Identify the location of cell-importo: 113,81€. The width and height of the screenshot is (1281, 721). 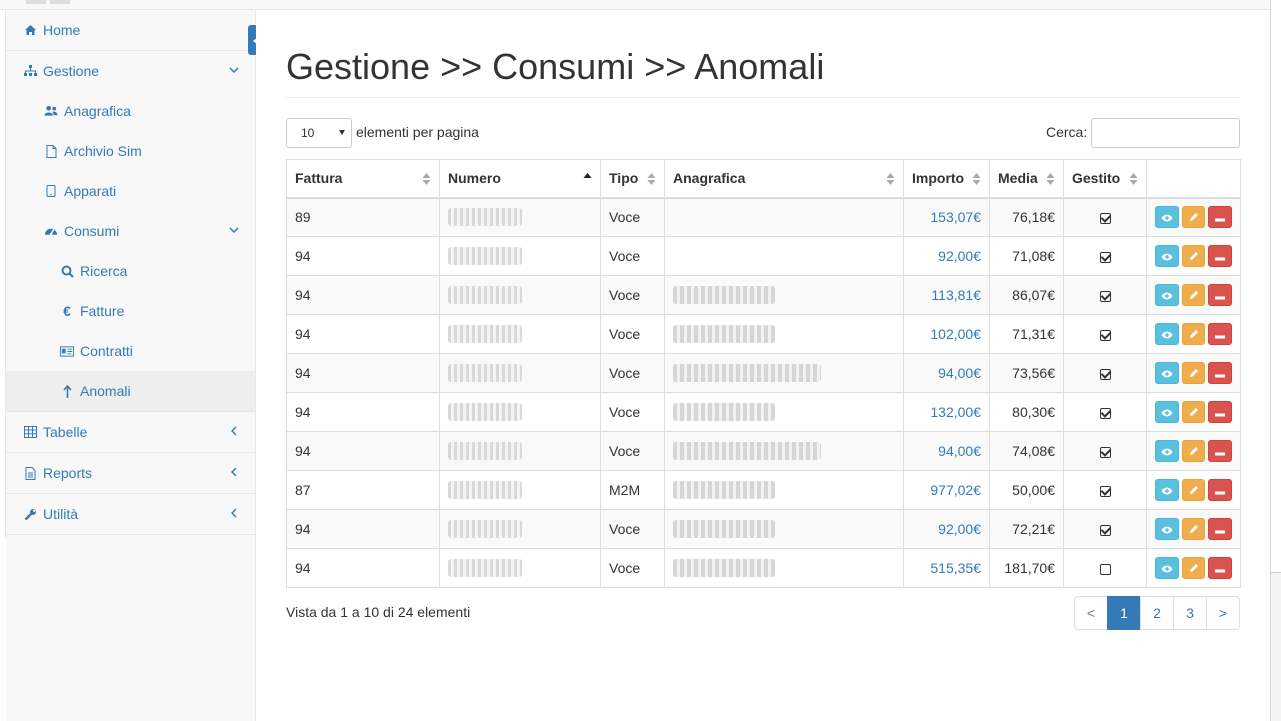
(946, 295).